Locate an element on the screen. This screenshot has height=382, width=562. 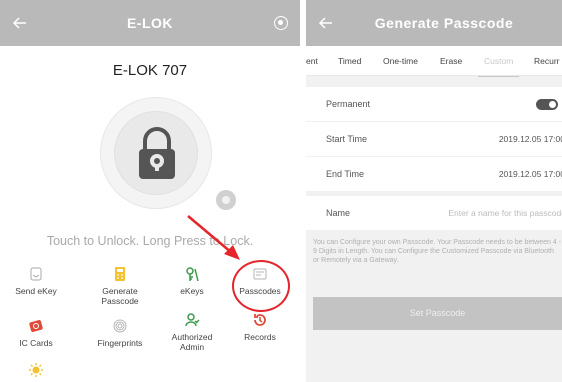
highlight-arrow-icon is located at coordinates (213, 237).